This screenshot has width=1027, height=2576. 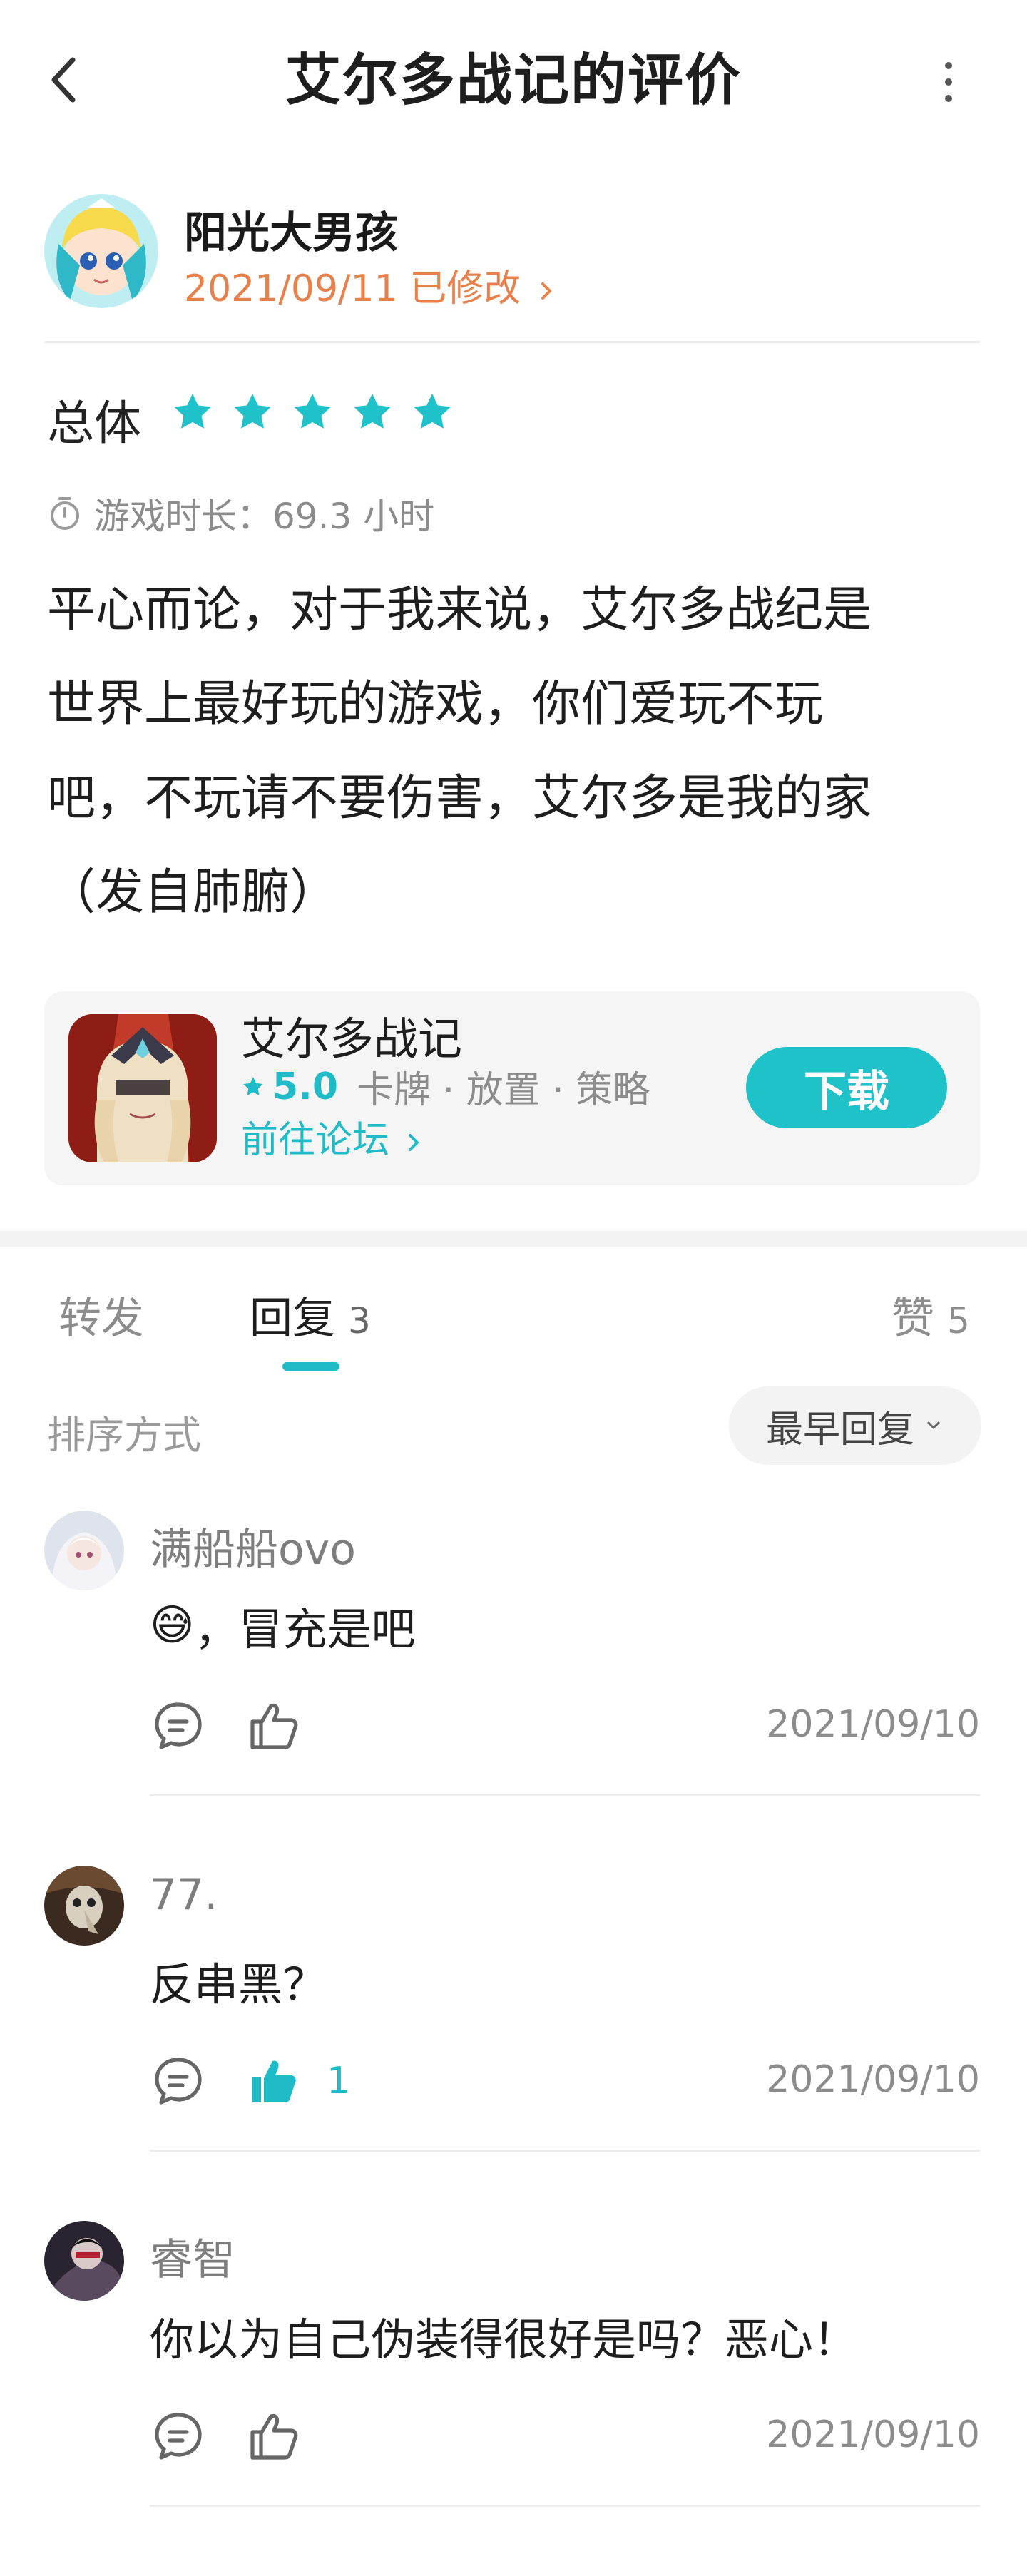 What do you see at coordinates (273, 2081) in the screenshot?
I see `thumbs-up-filled-icon` at bounding box center [273, 2081].